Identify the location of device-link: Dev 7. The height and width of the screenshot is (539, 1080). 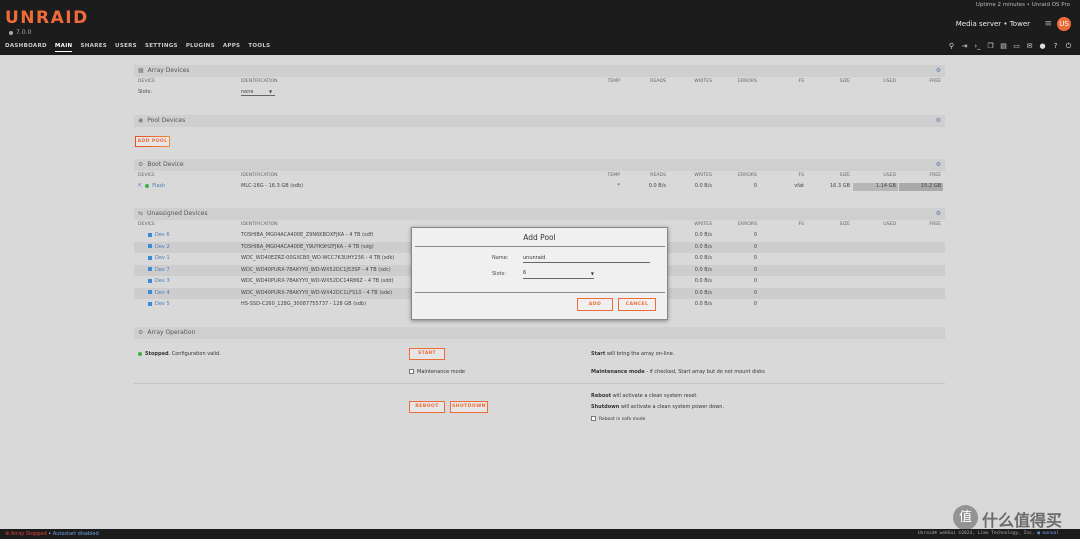
(162, 270).